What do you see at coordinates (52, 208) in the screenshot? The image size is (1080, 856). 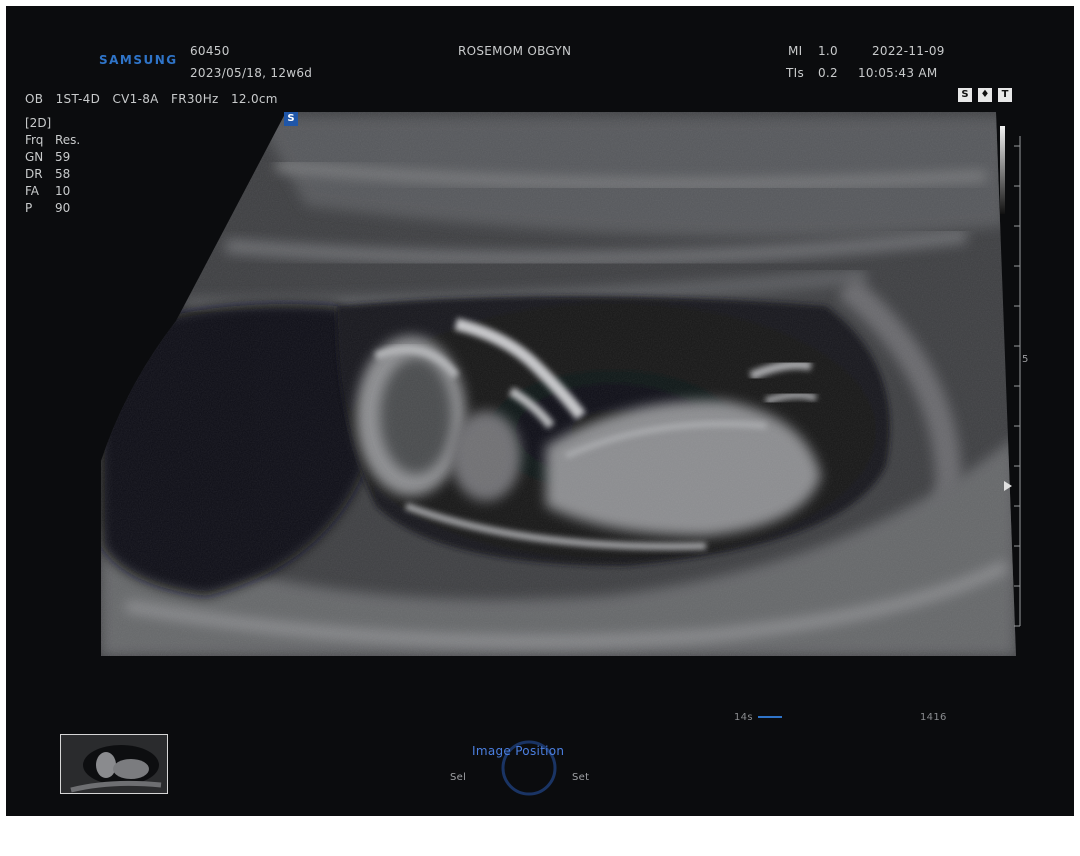 I see `param-row: P 90` at bounding box center [52, 208].